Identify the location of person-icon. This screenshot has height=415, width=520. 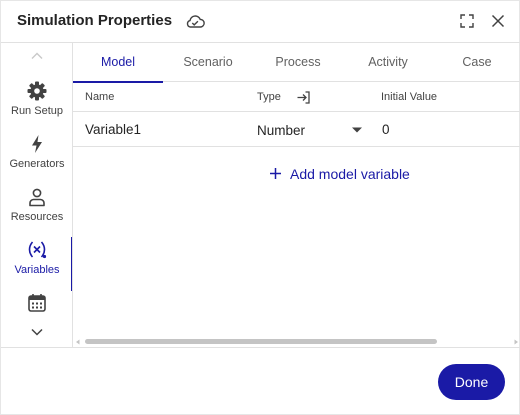
(37, 197).